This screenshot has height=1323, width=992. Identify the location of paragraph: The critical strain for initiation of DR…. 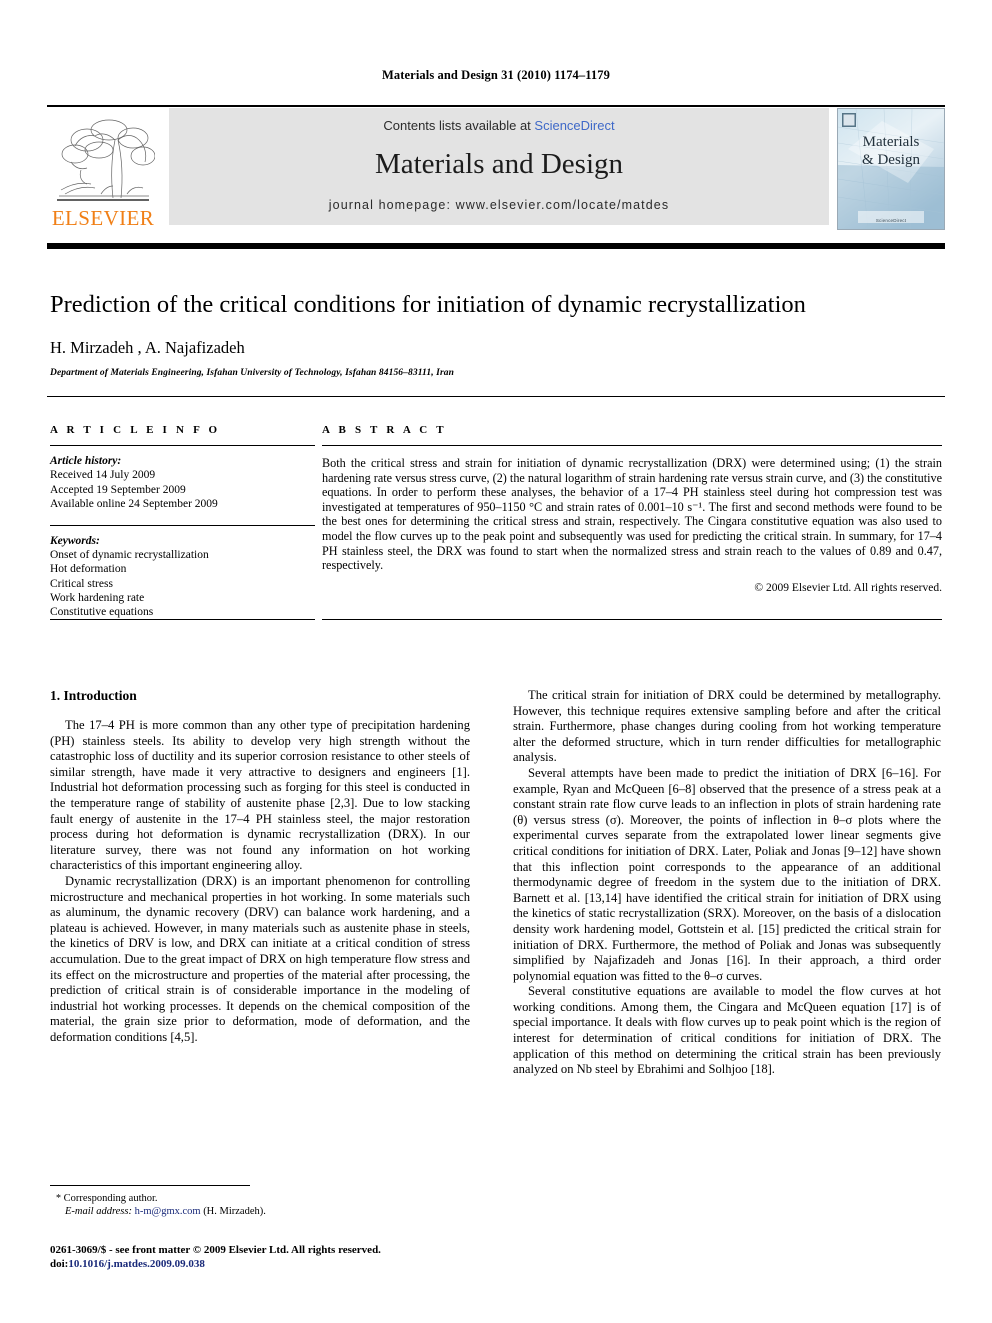
(727, 726).